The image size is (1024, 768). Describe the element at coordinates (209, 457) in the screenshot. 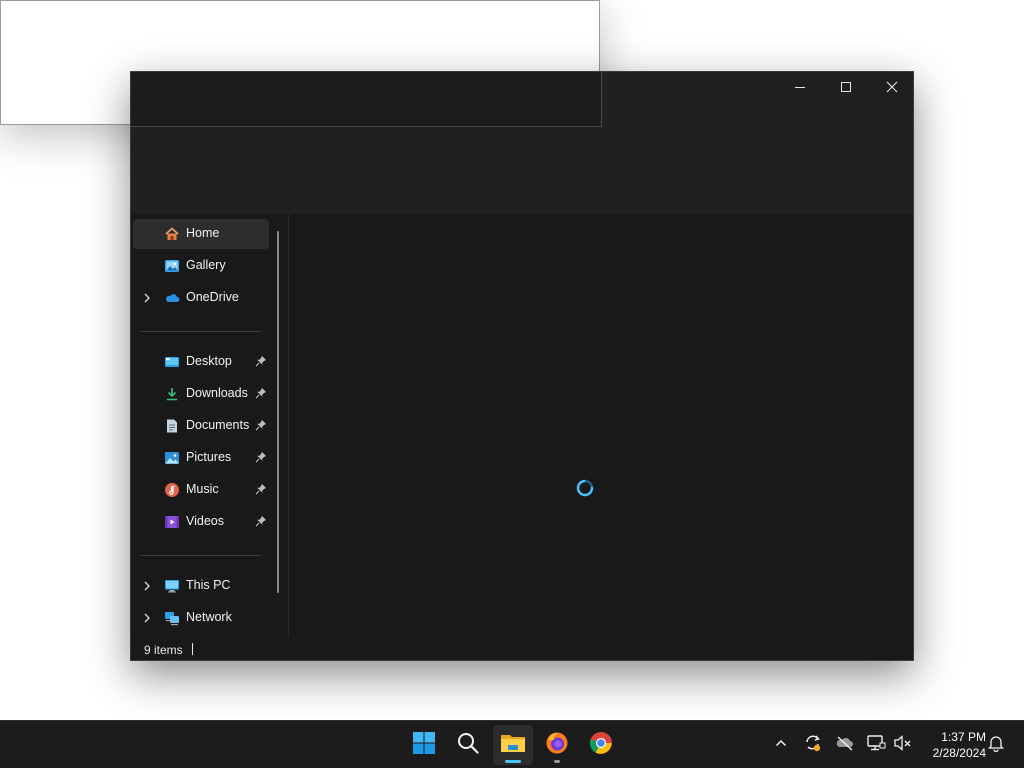

I see `sidebar-item-label: Pictures` at that location.